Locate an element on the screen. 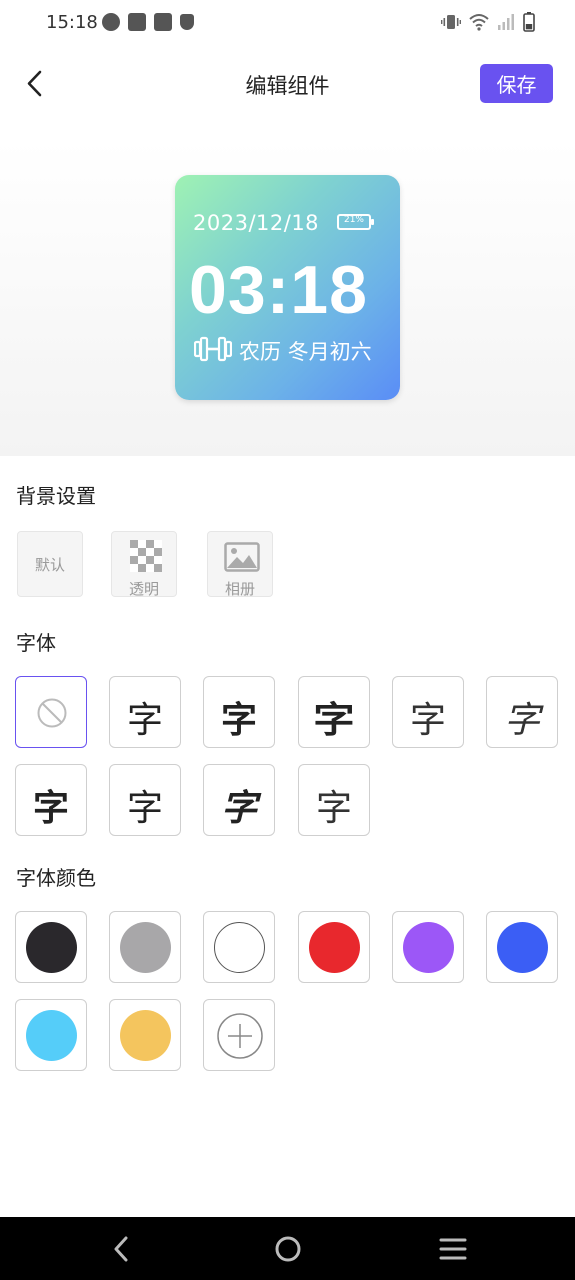  font-option-2: 字 is located at coordinates (239, 712).